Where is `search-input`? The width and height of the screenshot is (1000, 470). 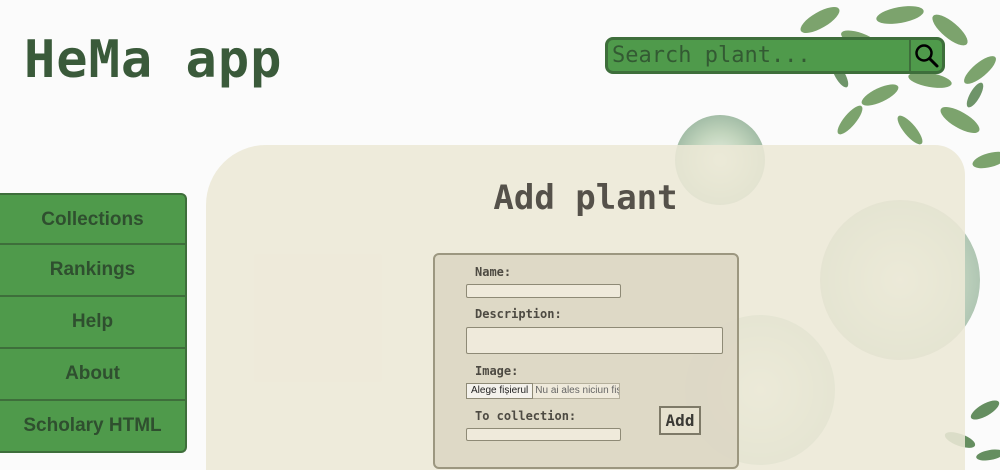 search-input is located at coordinates (758, 55).